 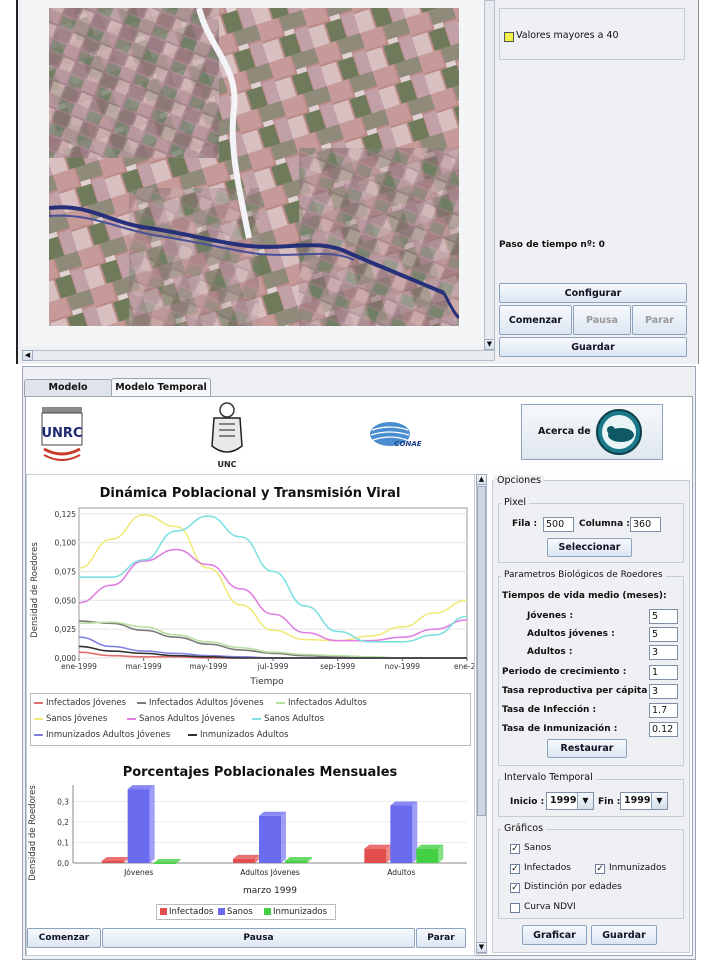 What do you see at coordinates (66, 543) in the screenshot?
I see `y-tick-label: 0,100` at bounding box center [66, 543].